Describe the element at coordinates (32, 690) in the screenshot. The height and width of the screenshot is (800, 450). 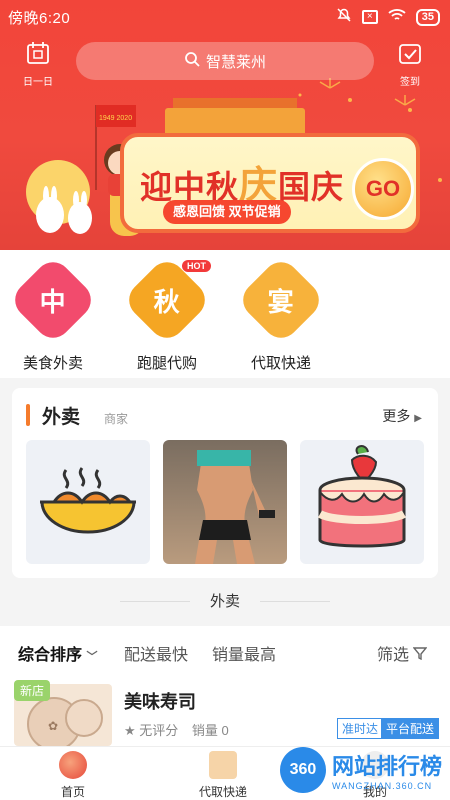
I see `new-shop-badge: 新店` at that location.